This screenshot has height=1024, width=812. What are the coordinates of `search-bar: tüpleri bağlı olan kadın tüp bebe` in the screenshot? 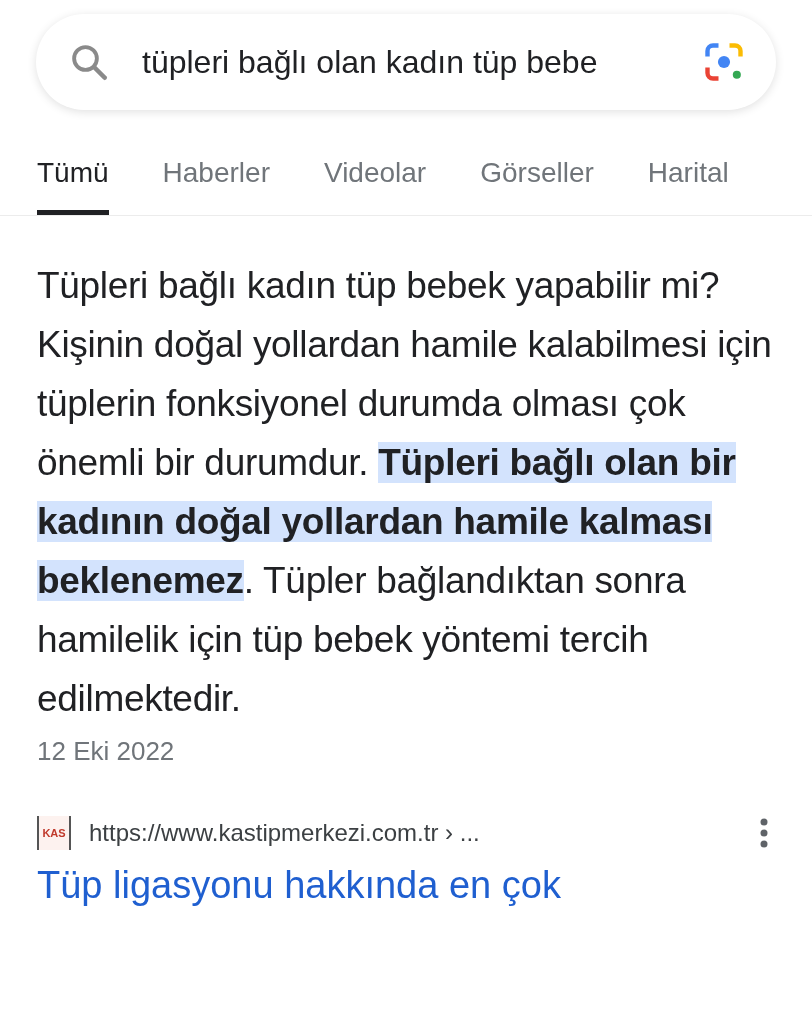 It's located at (406, 62).